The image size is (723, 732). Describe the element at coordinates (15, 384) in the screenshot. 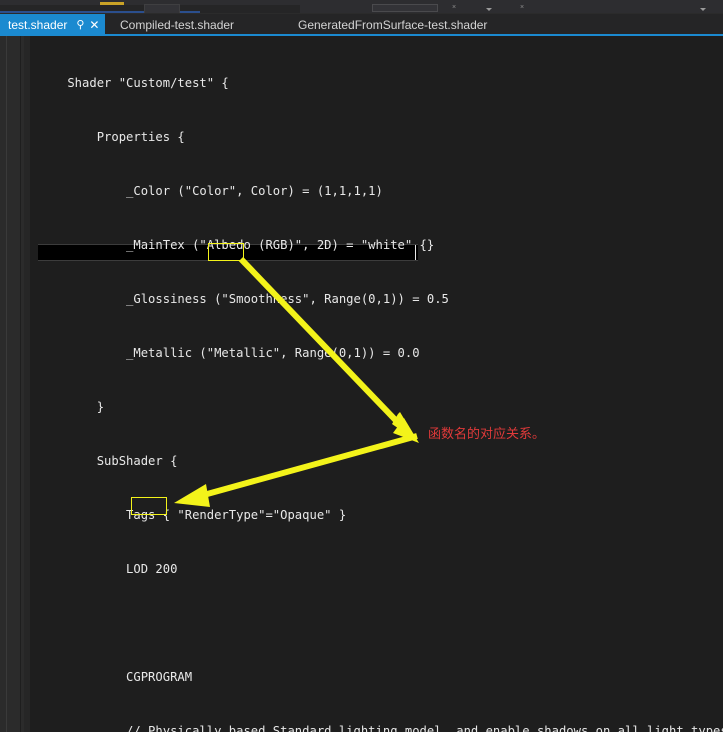

I see `editor-gutter` at that location.